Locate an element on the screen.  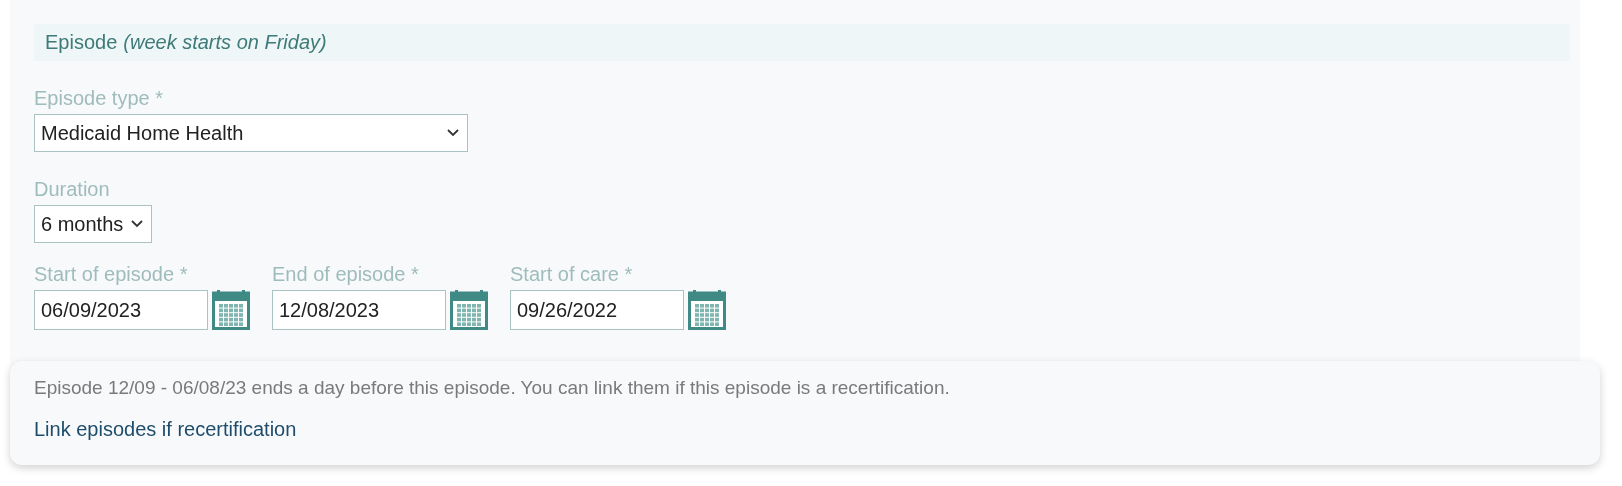
field-label: End of episode * is located at coordinates (345, 274).